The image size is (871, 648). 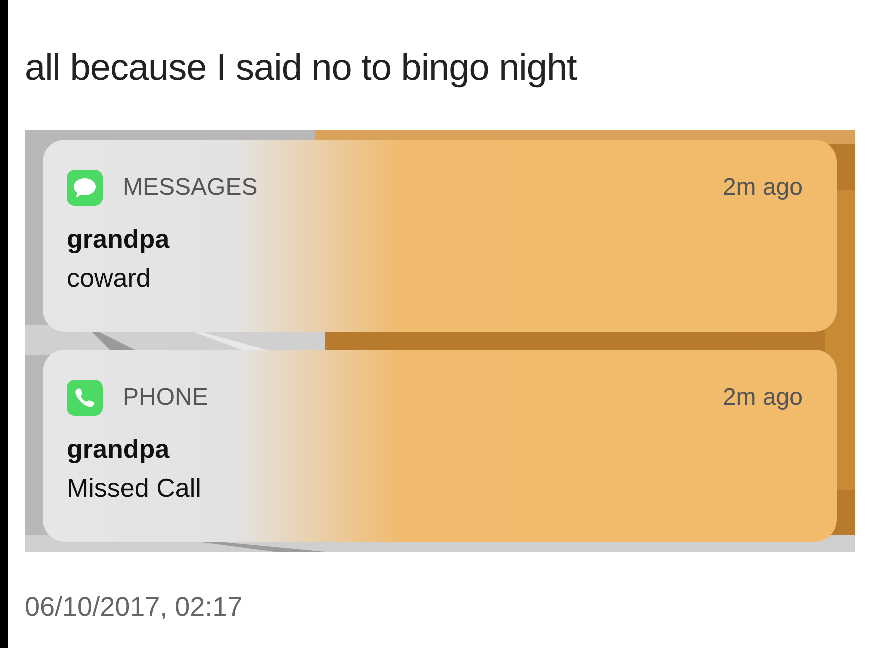 I want to click on message-text: Missed Call, so click(x=134, y=488).